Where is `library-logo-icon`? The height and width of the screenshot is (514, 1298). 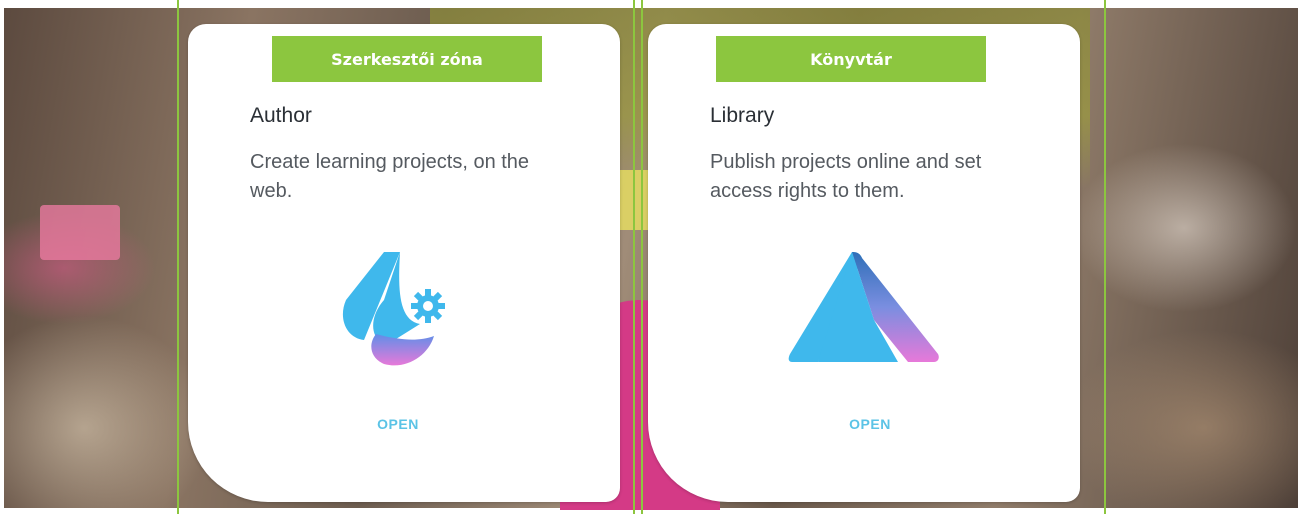 library-logo-icon is located at coordinates (863, 307).